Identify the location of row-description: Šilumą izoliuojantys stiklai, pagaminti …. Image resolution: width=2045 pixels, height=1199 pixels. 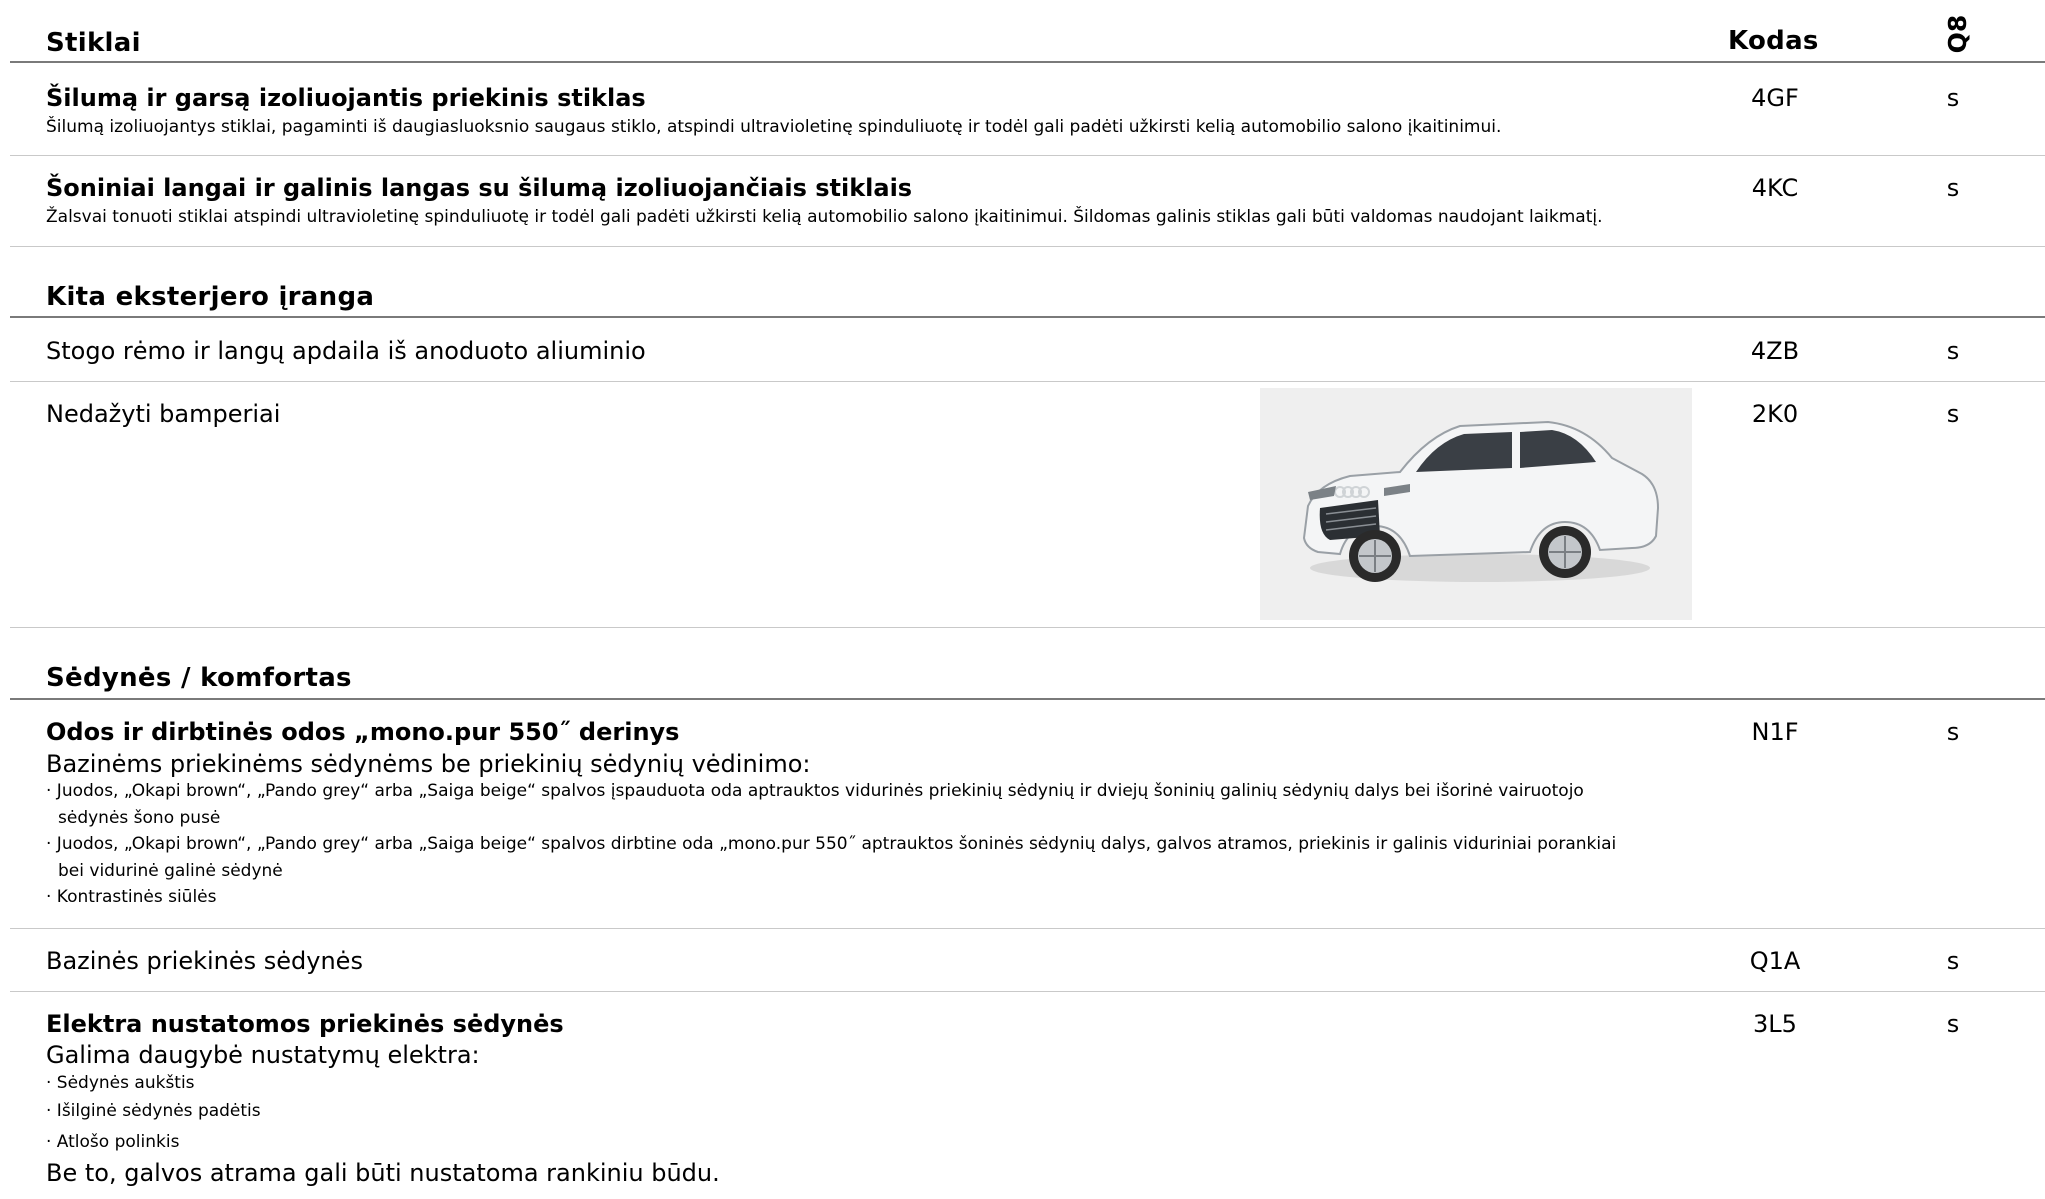
(774, 127).